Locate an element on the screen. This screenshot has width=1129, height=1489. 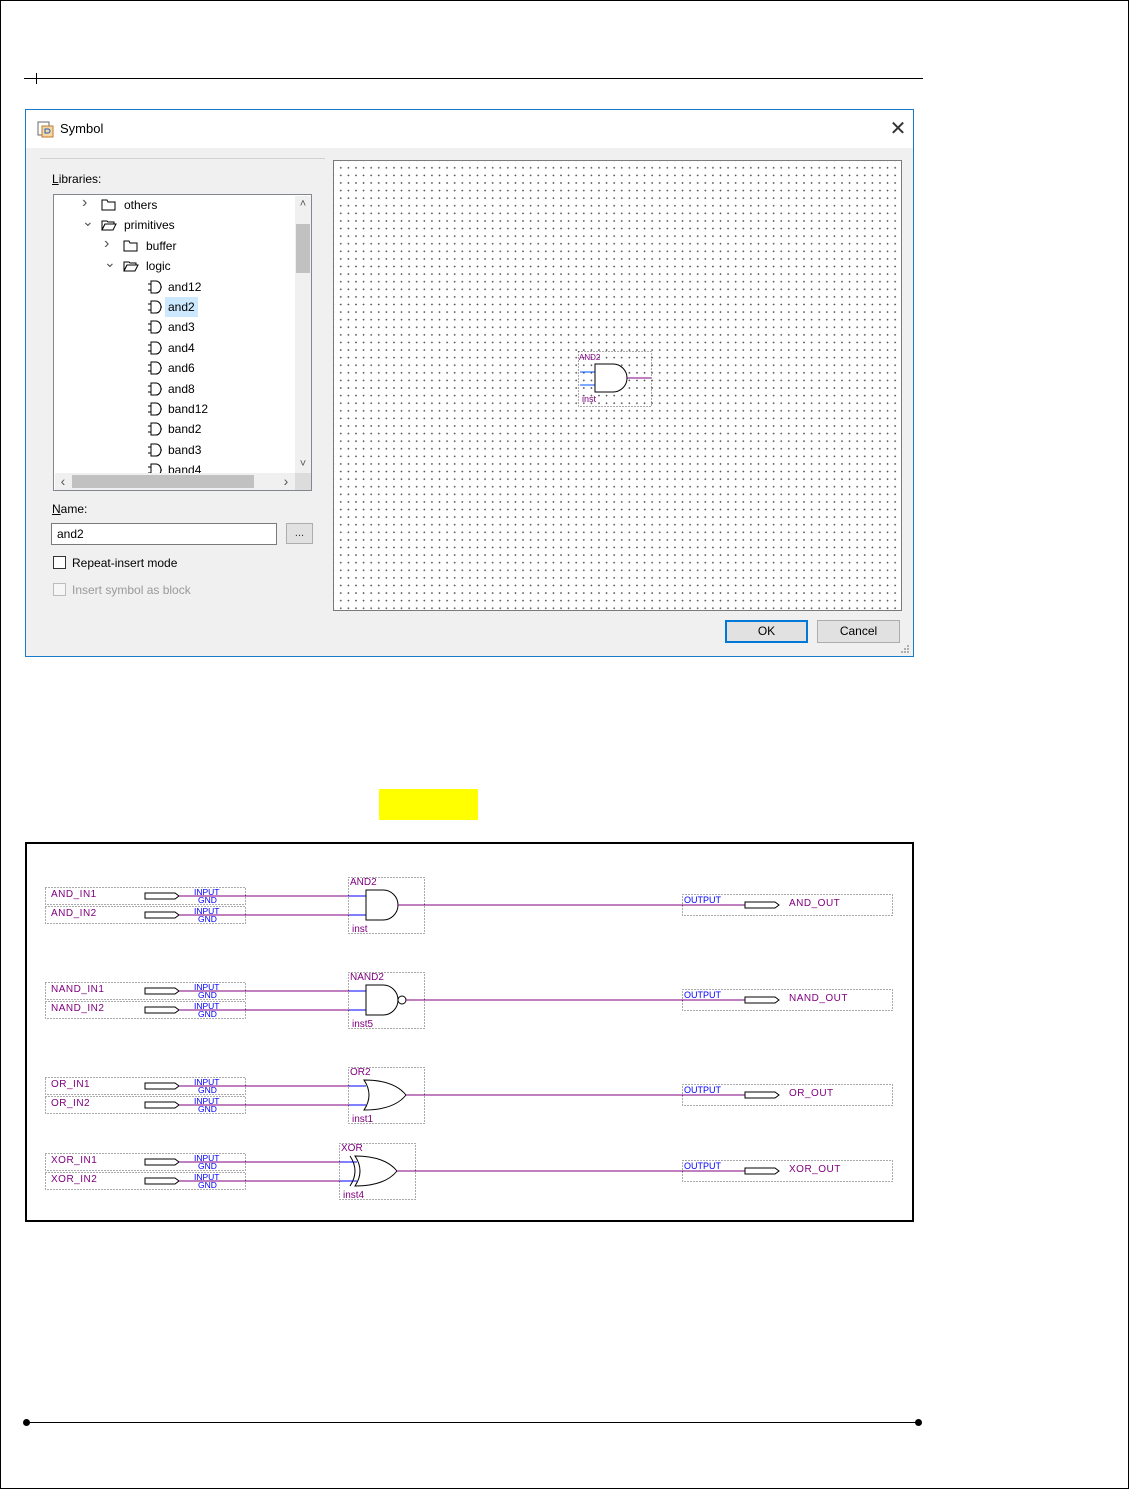
tree-item-label: and12 is located at coordinates (185, 286).